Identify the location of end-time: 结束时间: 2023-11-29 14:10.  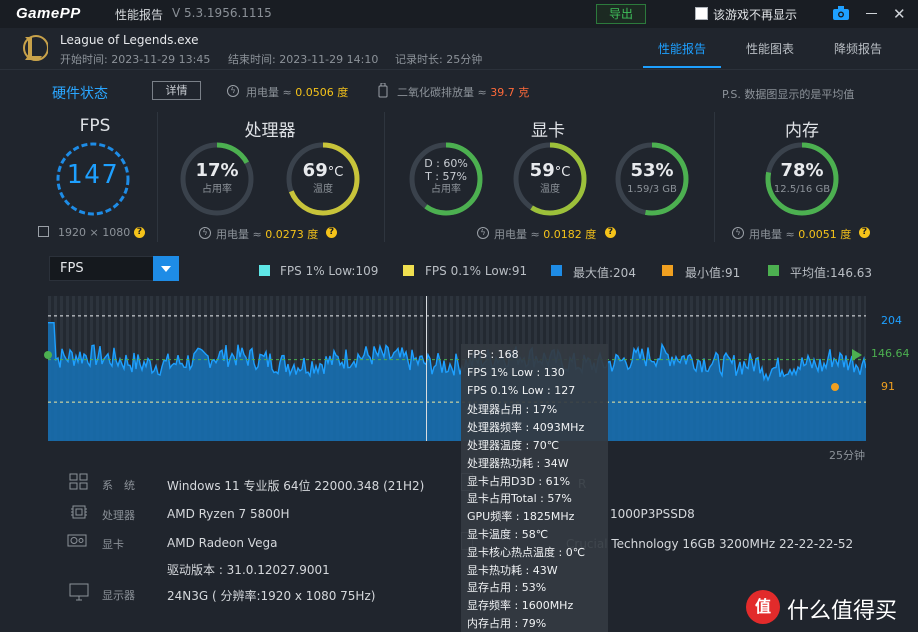
(303, 59).